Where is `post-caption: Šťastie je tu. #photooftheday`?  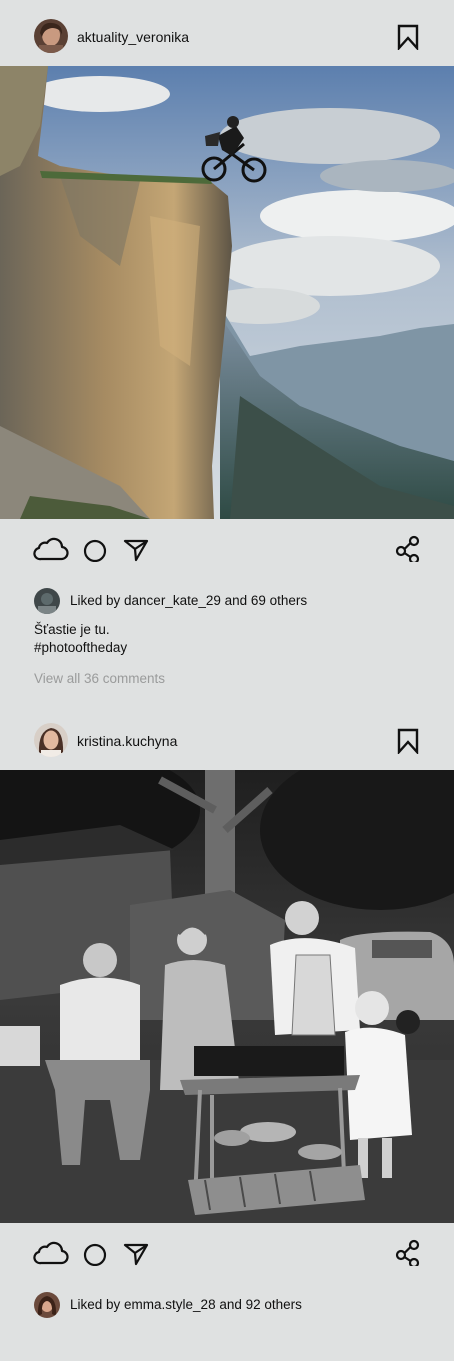
post-caption: Šťastie je tu. #photooftheday is located at coordinates (80, 639).